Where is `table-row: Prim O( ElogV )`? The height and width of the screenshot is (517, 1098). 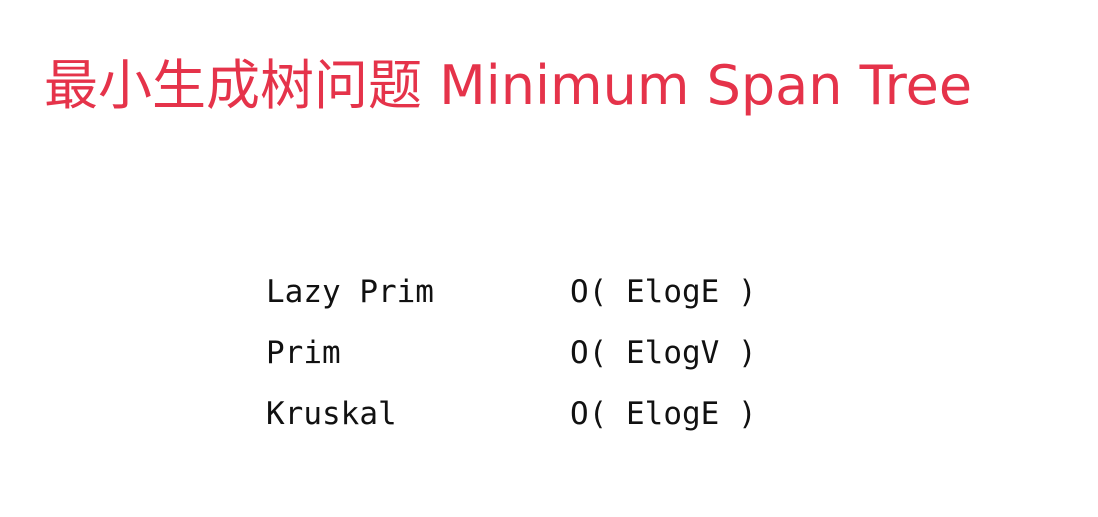 table-row: Prim O( ElogV ) is located at coordinates (511, 359).